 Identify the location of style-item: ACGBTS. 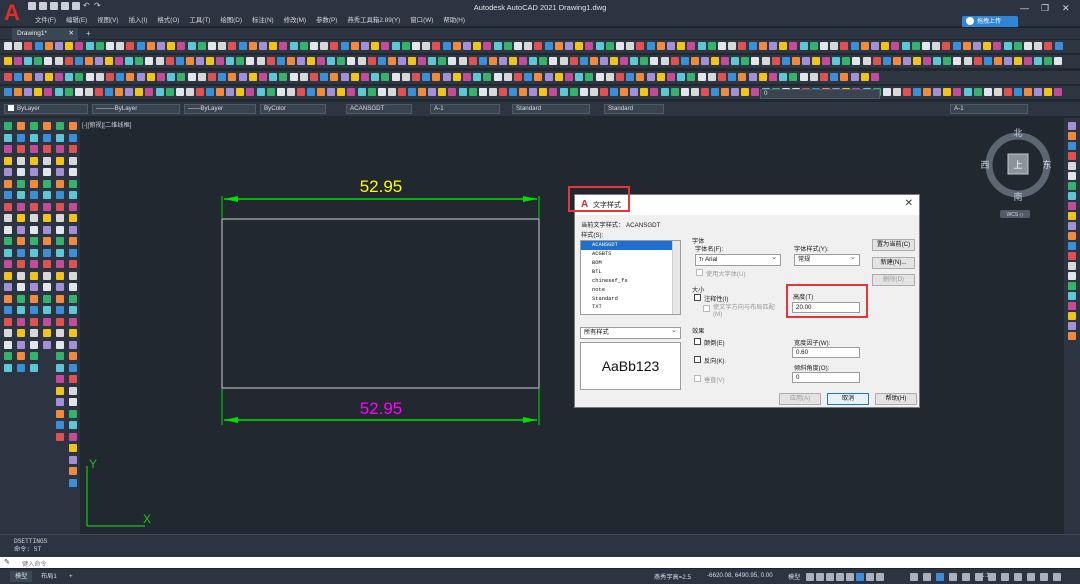
(630, 254).